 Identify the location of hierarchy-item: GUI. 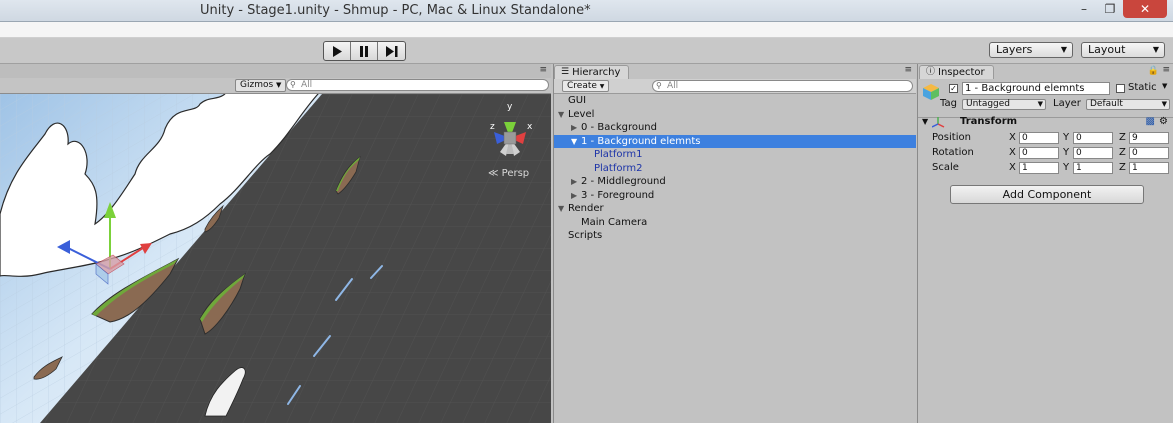
(735, 101).